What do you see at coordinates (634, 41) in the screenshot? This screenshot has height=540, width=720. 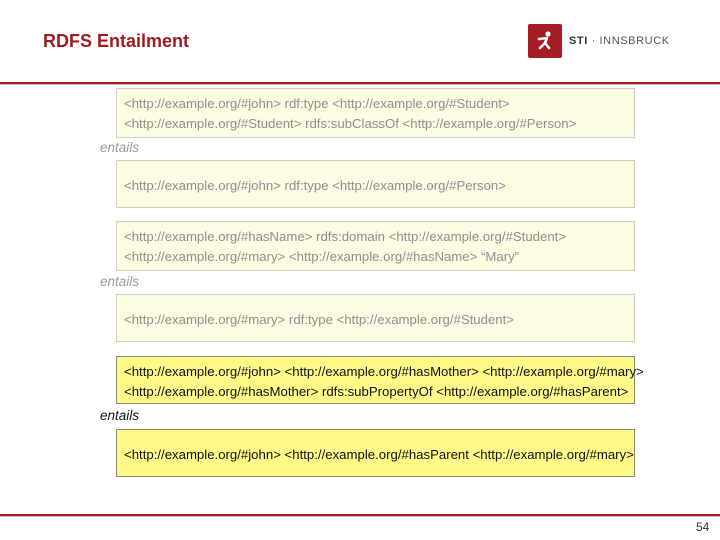 I see `logo-org: INNSBRUCK` at bounding box center [634, 41].